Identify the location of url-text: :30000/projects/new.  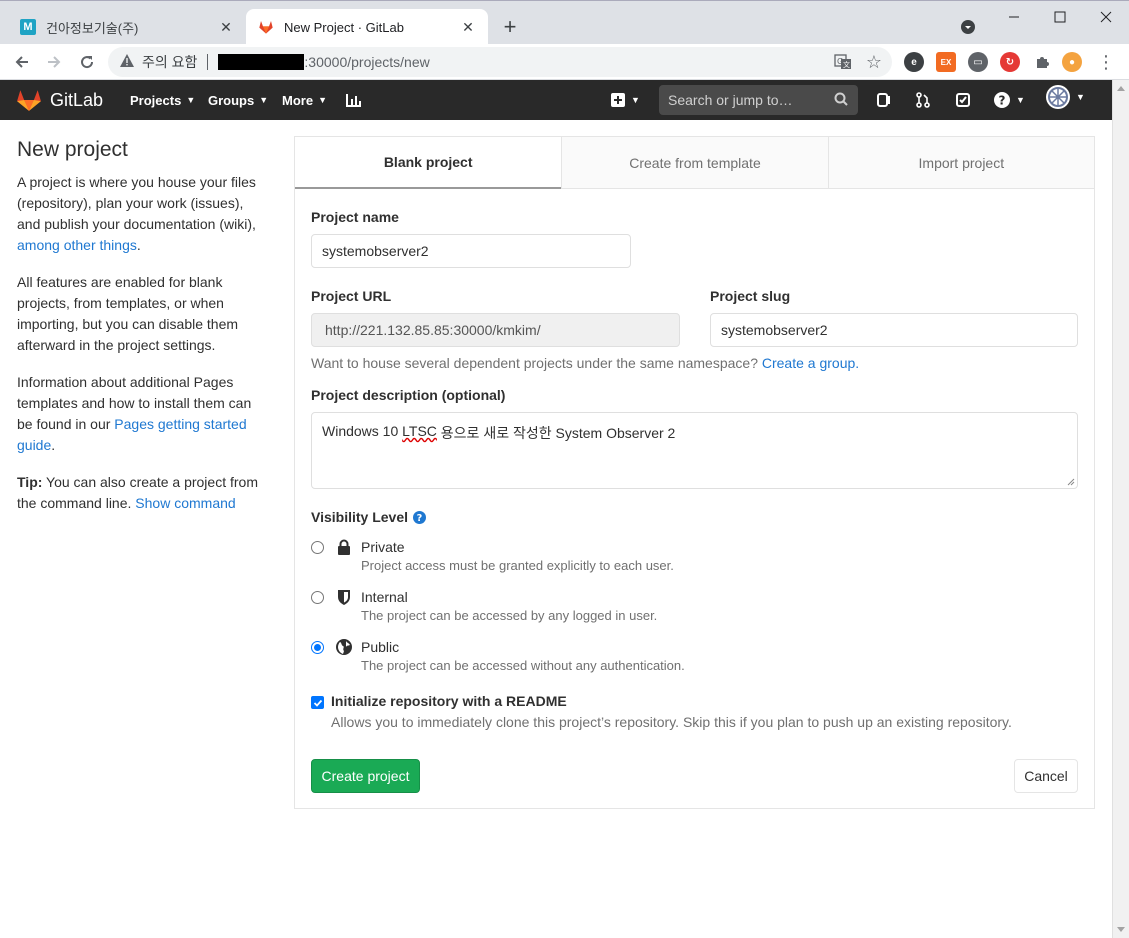
(366, 62).